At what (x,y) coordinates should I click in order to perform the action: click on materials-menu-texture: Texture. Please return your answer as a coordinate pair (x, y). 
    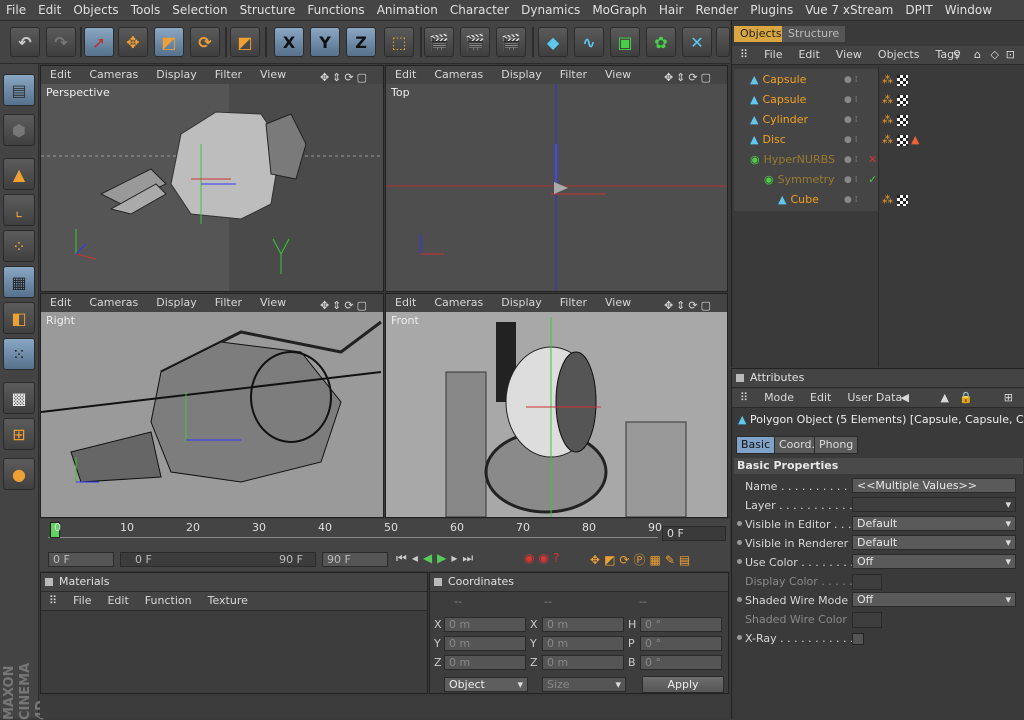
    Looking at the image, I should click on (228, 601).